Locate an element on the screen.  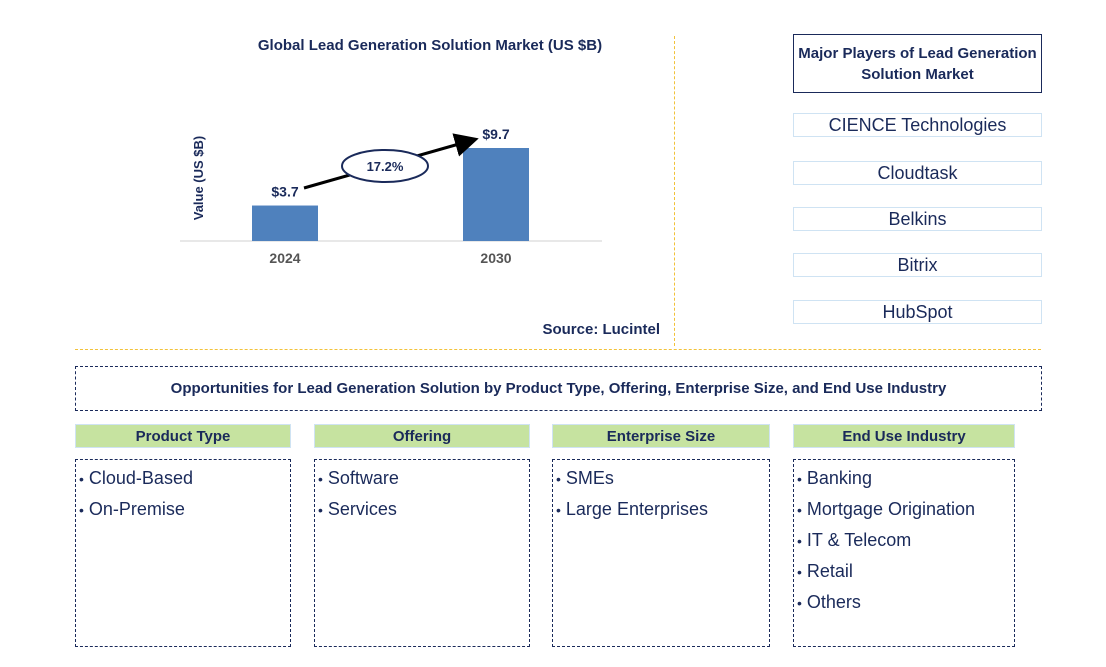
horizontal-divider is located at coordinates (558, 349).